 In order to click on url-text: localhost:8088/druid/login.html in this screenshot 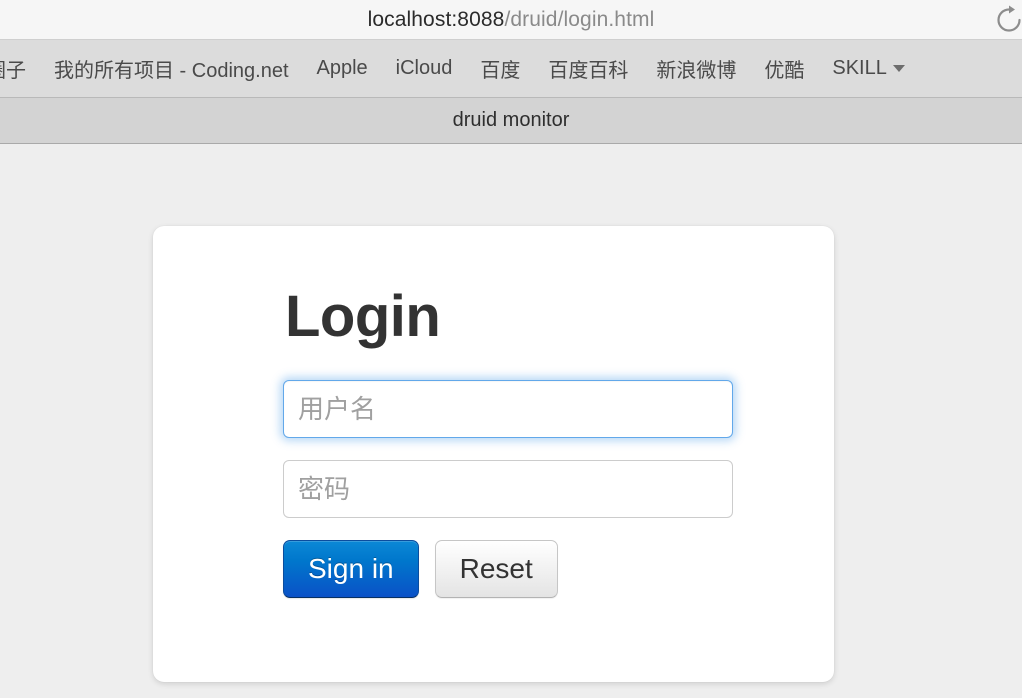, I will do `click(511, 20)`.